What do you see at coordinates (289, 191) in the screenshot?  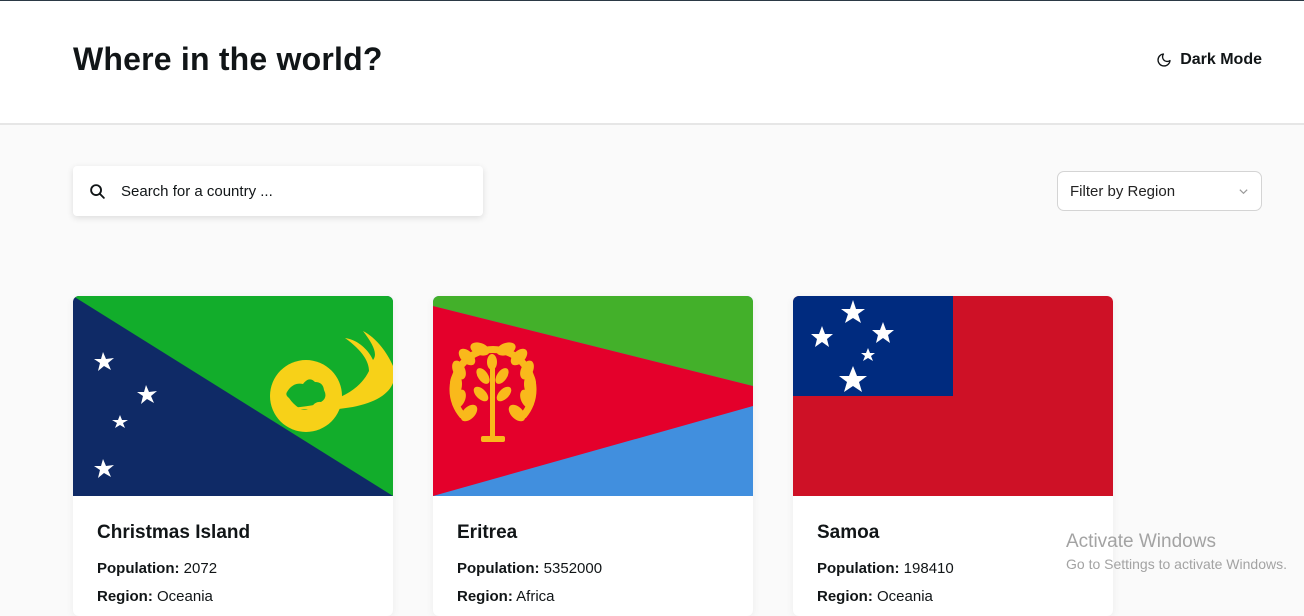 I see `search-input` at bounding box center [289, 191].